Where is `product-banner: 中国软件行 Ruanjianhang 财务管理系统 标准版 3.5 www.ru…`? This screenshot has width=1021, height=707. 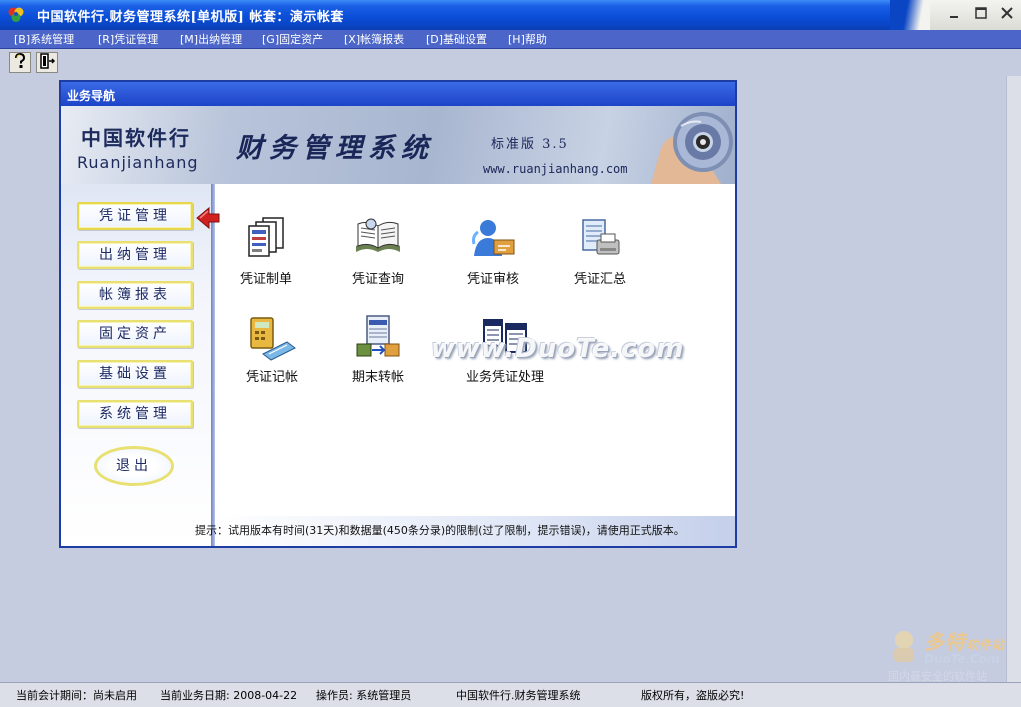 product-banner: 中国软件行 Ruanjianhang 财务管理系统 标准版 3.5 www.ru… is located at coordinates (398, 145).